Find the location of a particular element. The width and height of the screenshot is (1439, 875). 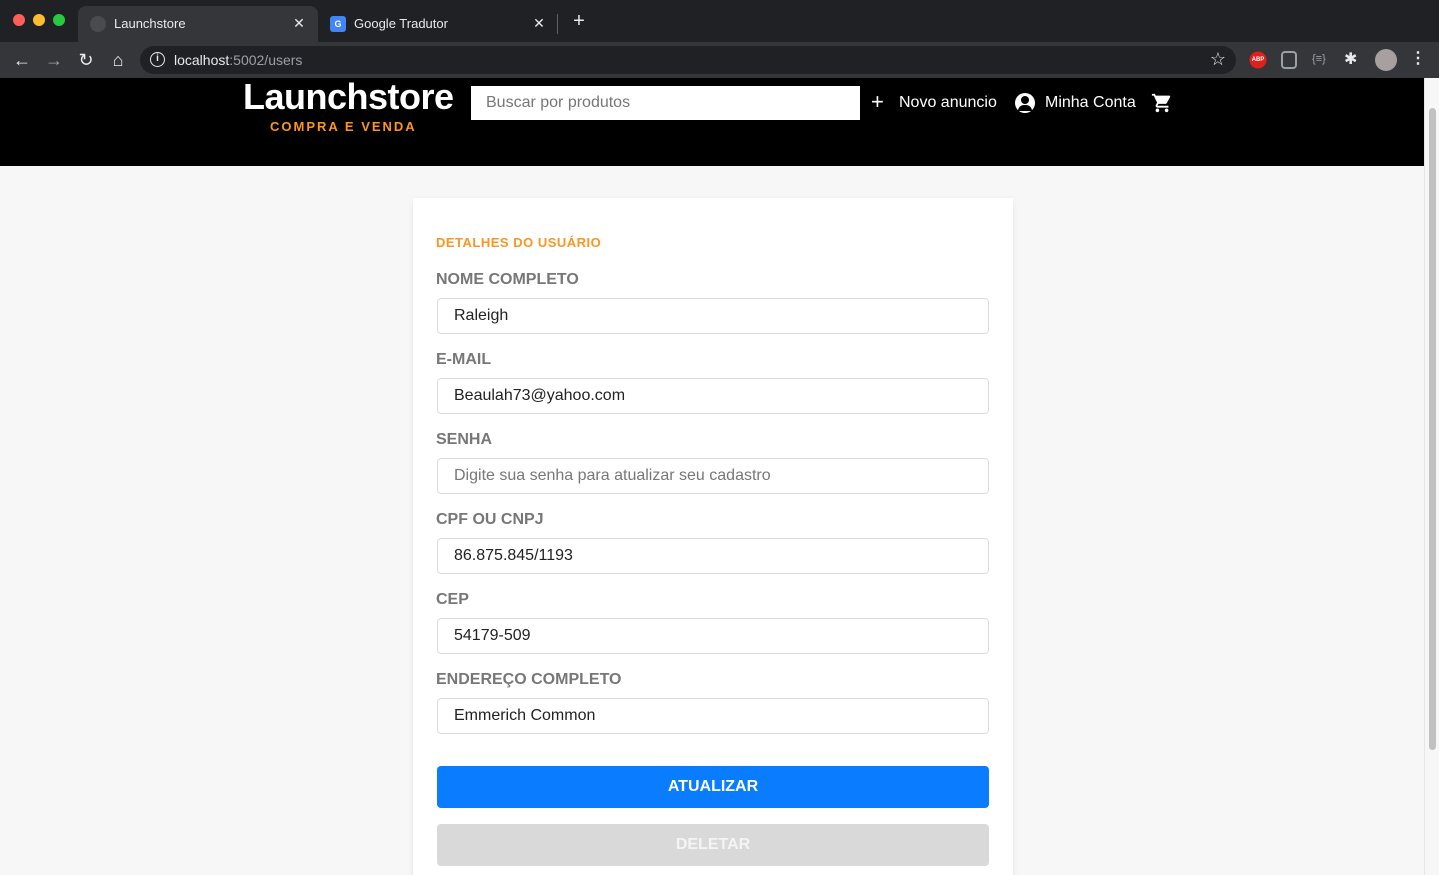

profile-avatar is located at coordinates (1386, 60).